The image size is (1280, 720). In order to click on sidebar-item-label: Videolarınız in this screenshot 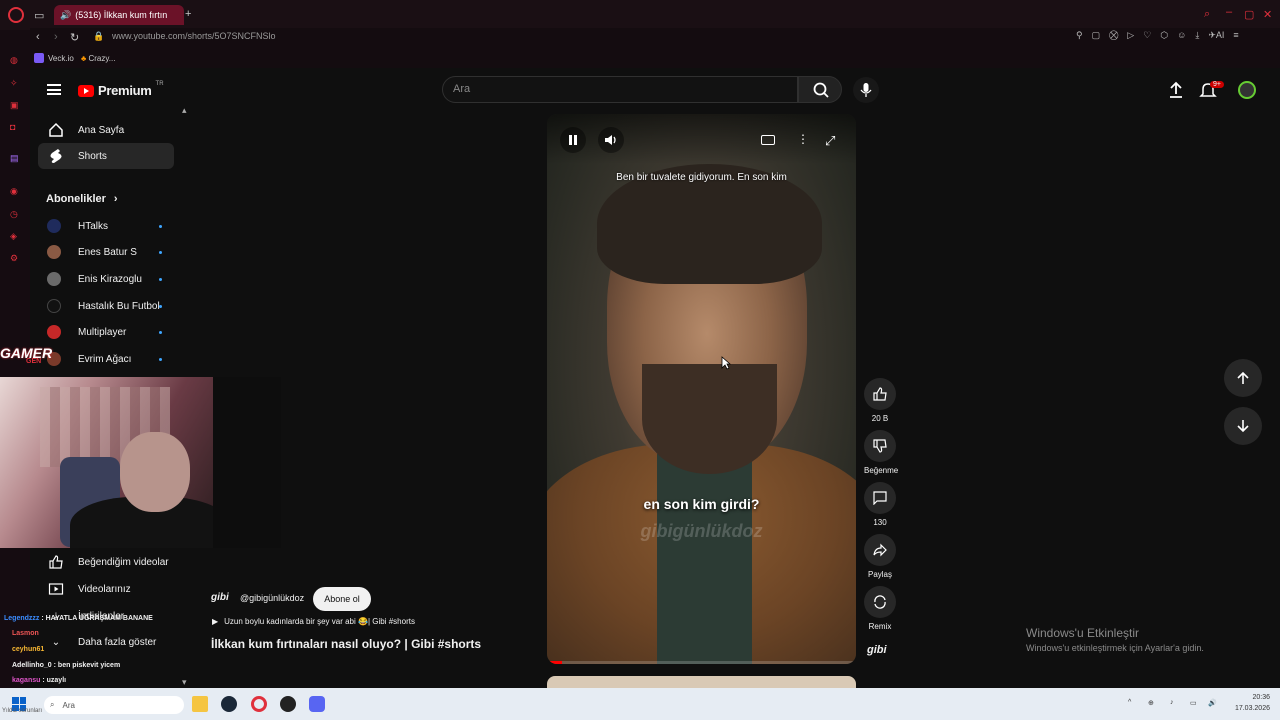, I will do `click(104, 589)`.